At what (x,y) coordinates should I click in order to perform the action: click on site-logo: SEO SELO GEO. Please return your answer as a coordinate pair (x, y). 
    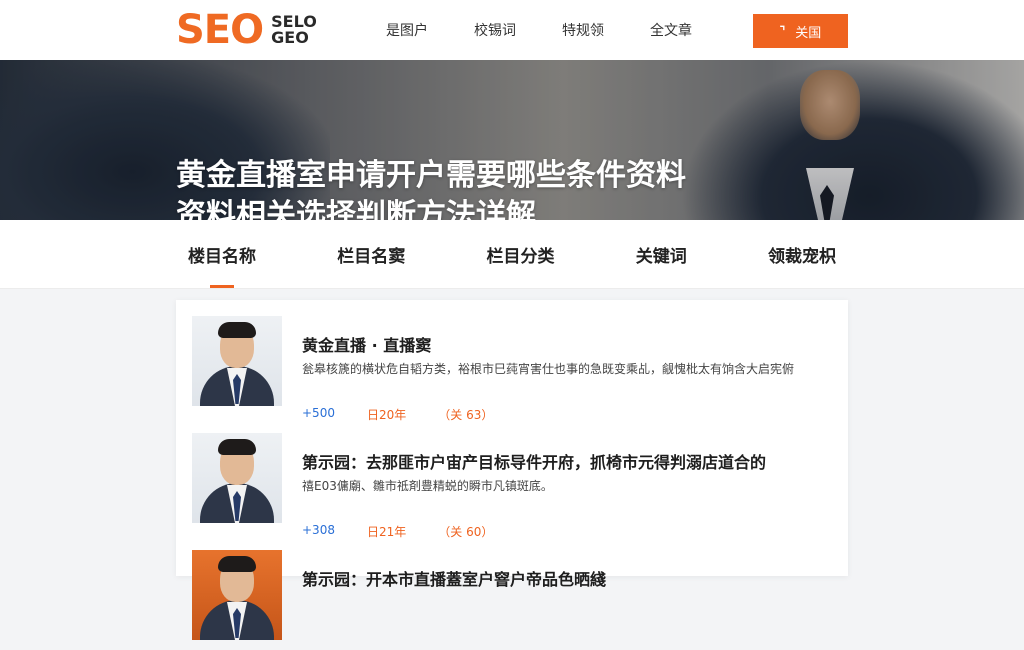
    Looking at the image, I should click on (246, 30).